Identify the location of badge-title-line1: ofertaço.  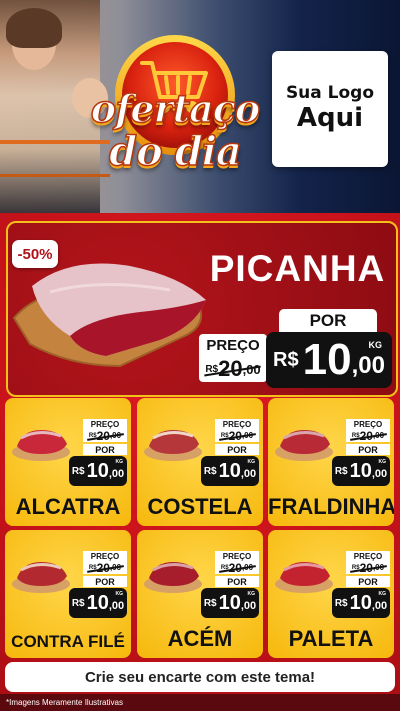
(175, 108).